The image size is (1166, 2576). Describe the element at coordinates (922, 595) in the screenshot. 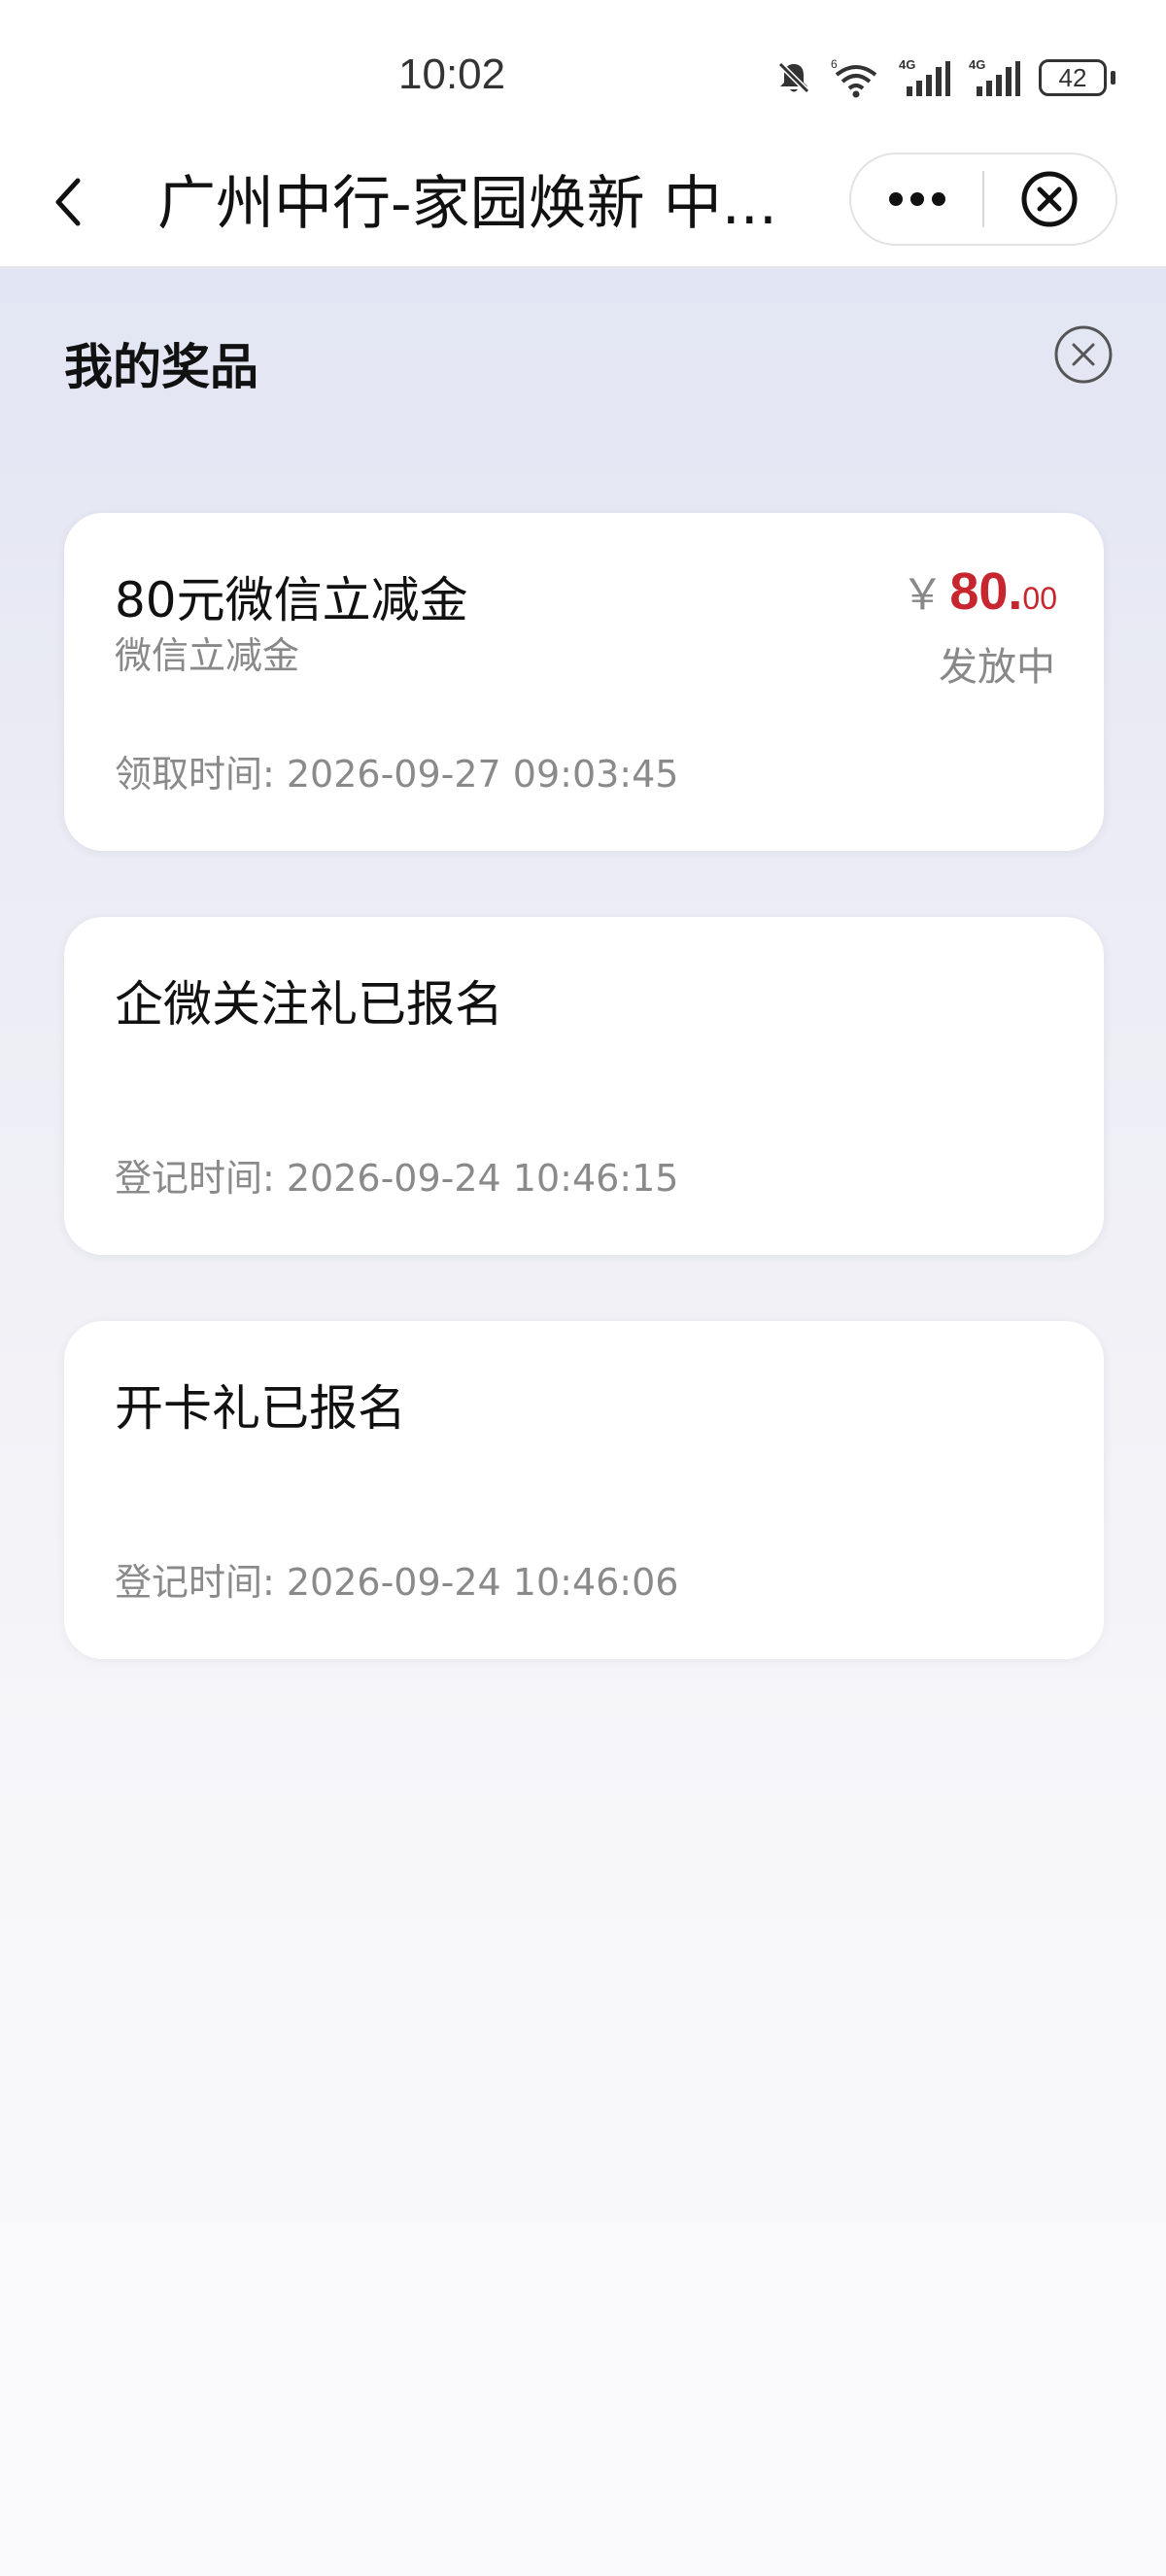

I see `currency-symbol: ￥` at that location.